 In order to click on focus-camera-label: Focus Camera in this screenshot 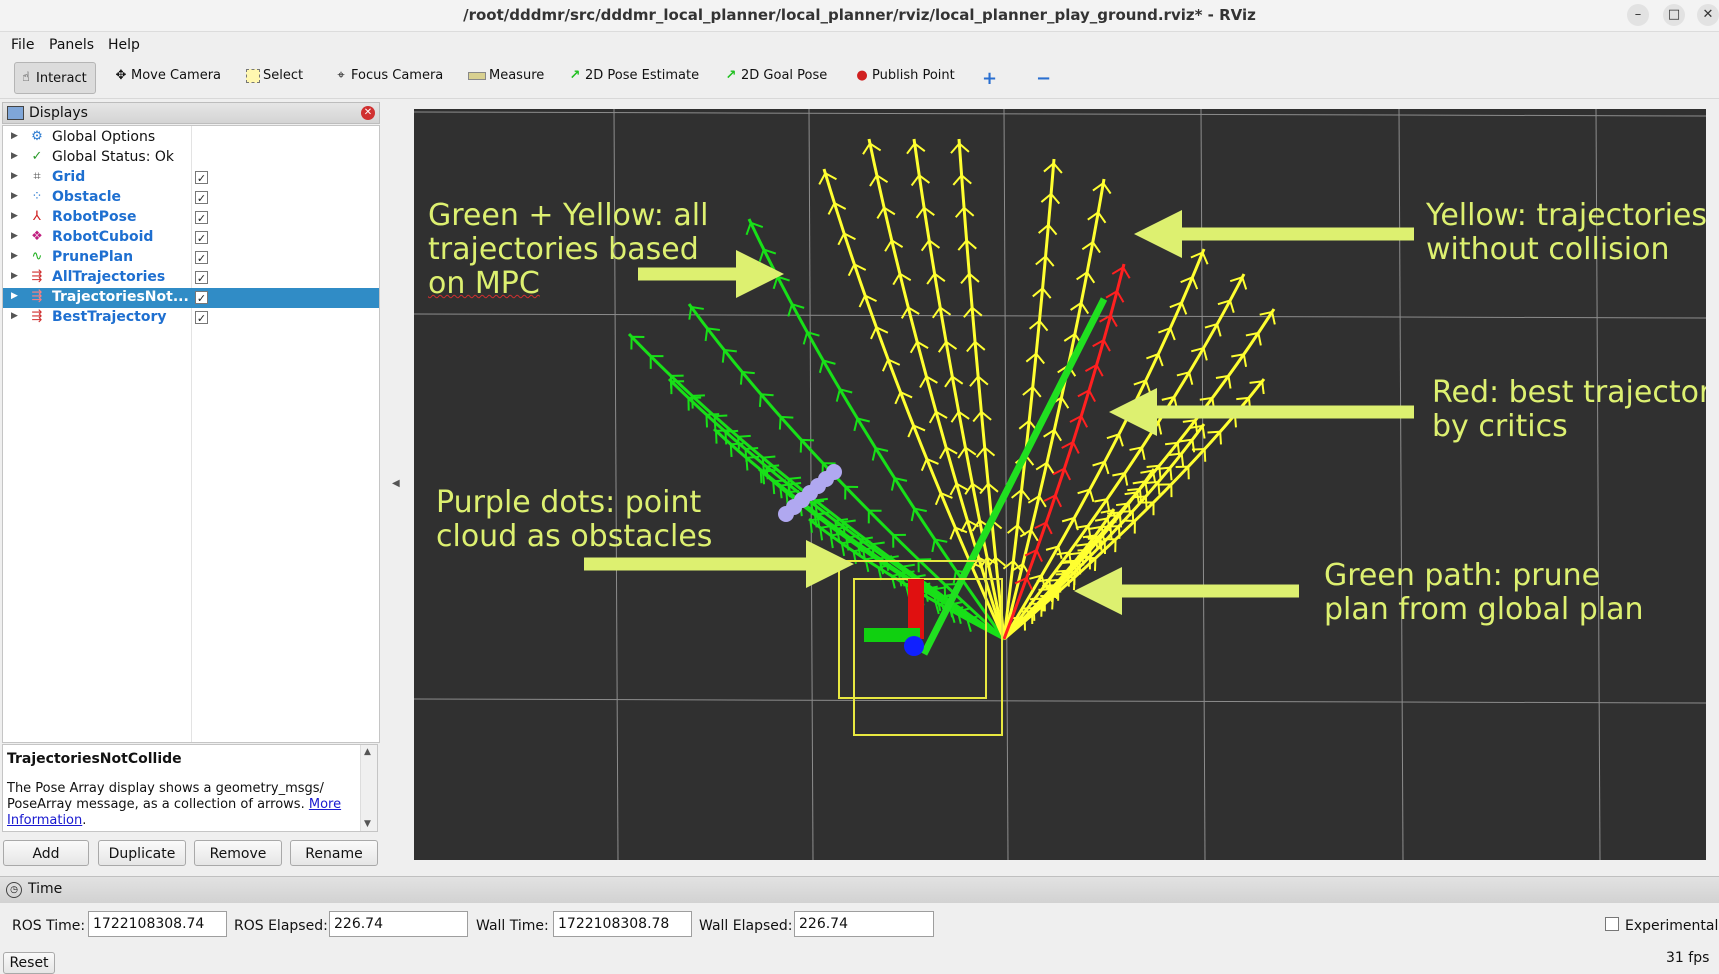, I will do `click(397, 75)`.